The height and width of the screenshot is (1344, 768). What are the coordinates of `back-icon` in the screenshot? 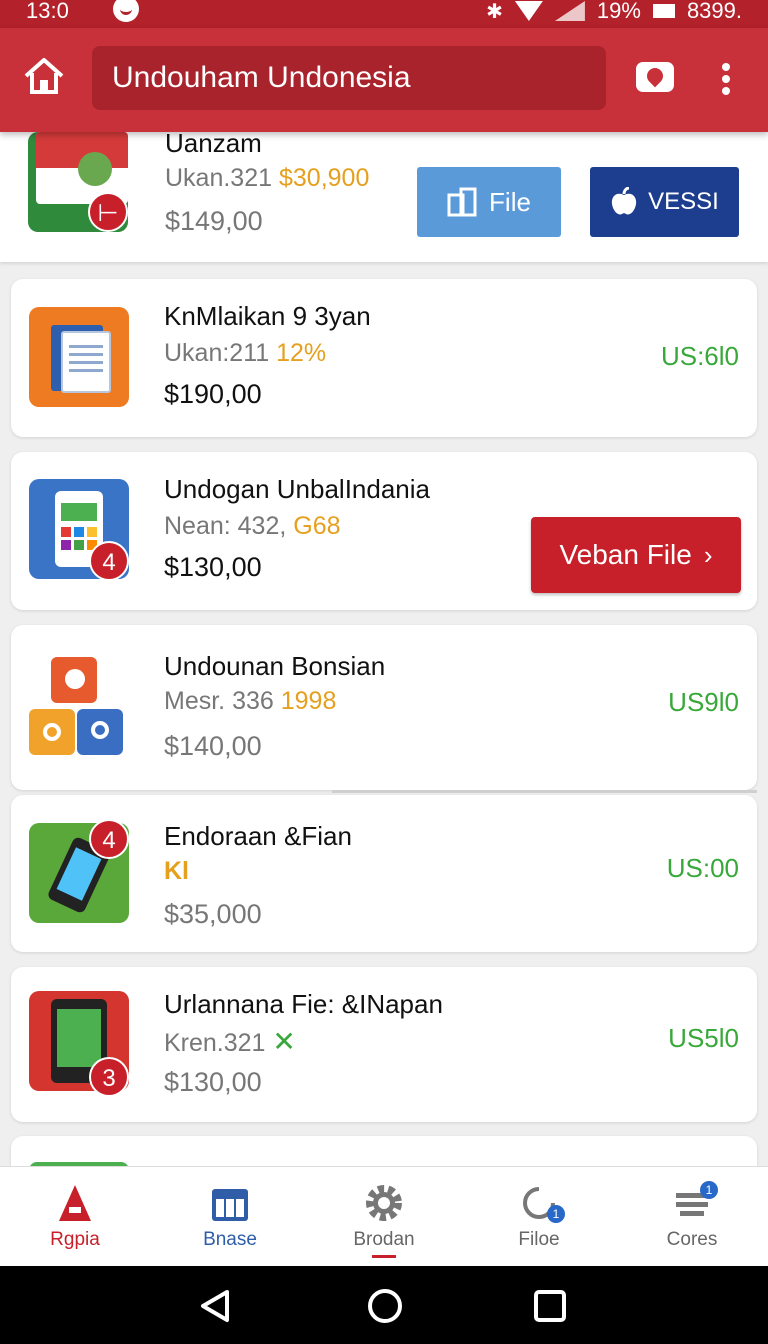 It's located at (215, 1306).